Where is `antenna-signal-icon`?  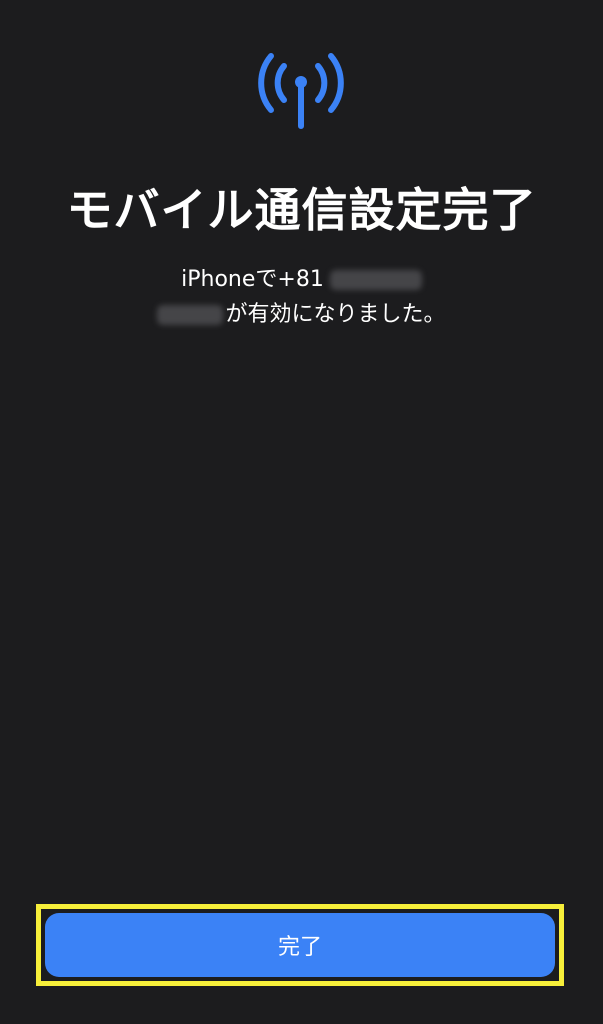
antenna-signal-icon is located at coordinates (301, 90).